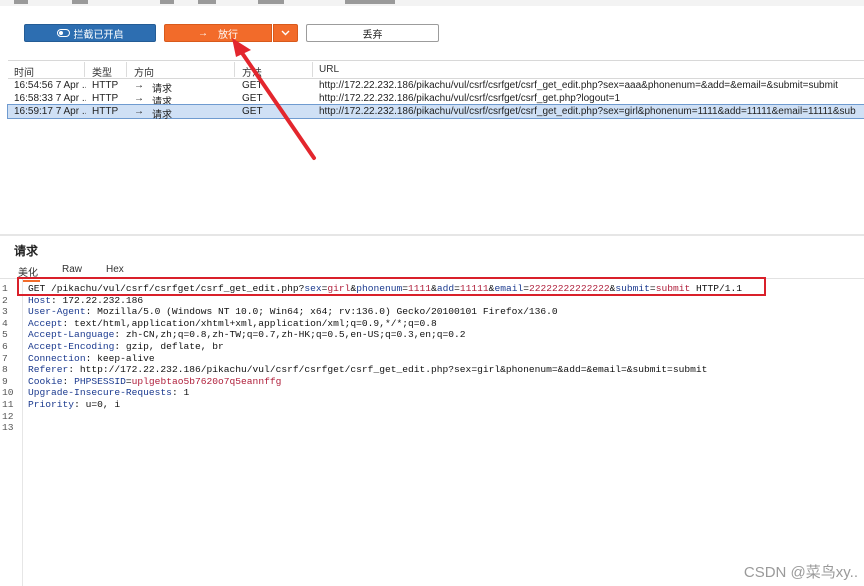 The width and height of the screenshot is (864, 586). I want to click on line-number: 13, so click(8, 428).